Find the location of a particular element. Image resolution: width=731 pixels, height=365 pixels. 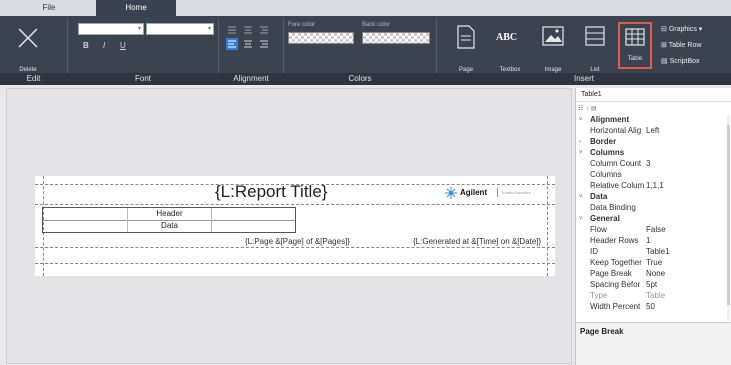

font-family-select: ▾ is located at coordinates (111, 29).